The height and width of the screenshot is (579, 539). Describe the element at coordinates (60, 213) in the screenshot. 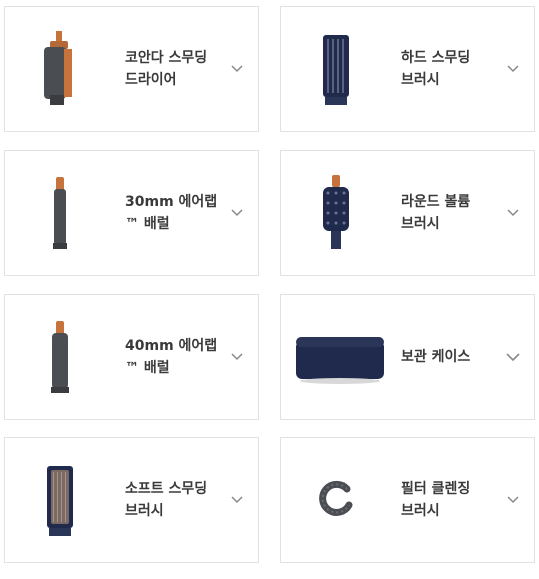

I see `30mm-barrel-icon` at that location.